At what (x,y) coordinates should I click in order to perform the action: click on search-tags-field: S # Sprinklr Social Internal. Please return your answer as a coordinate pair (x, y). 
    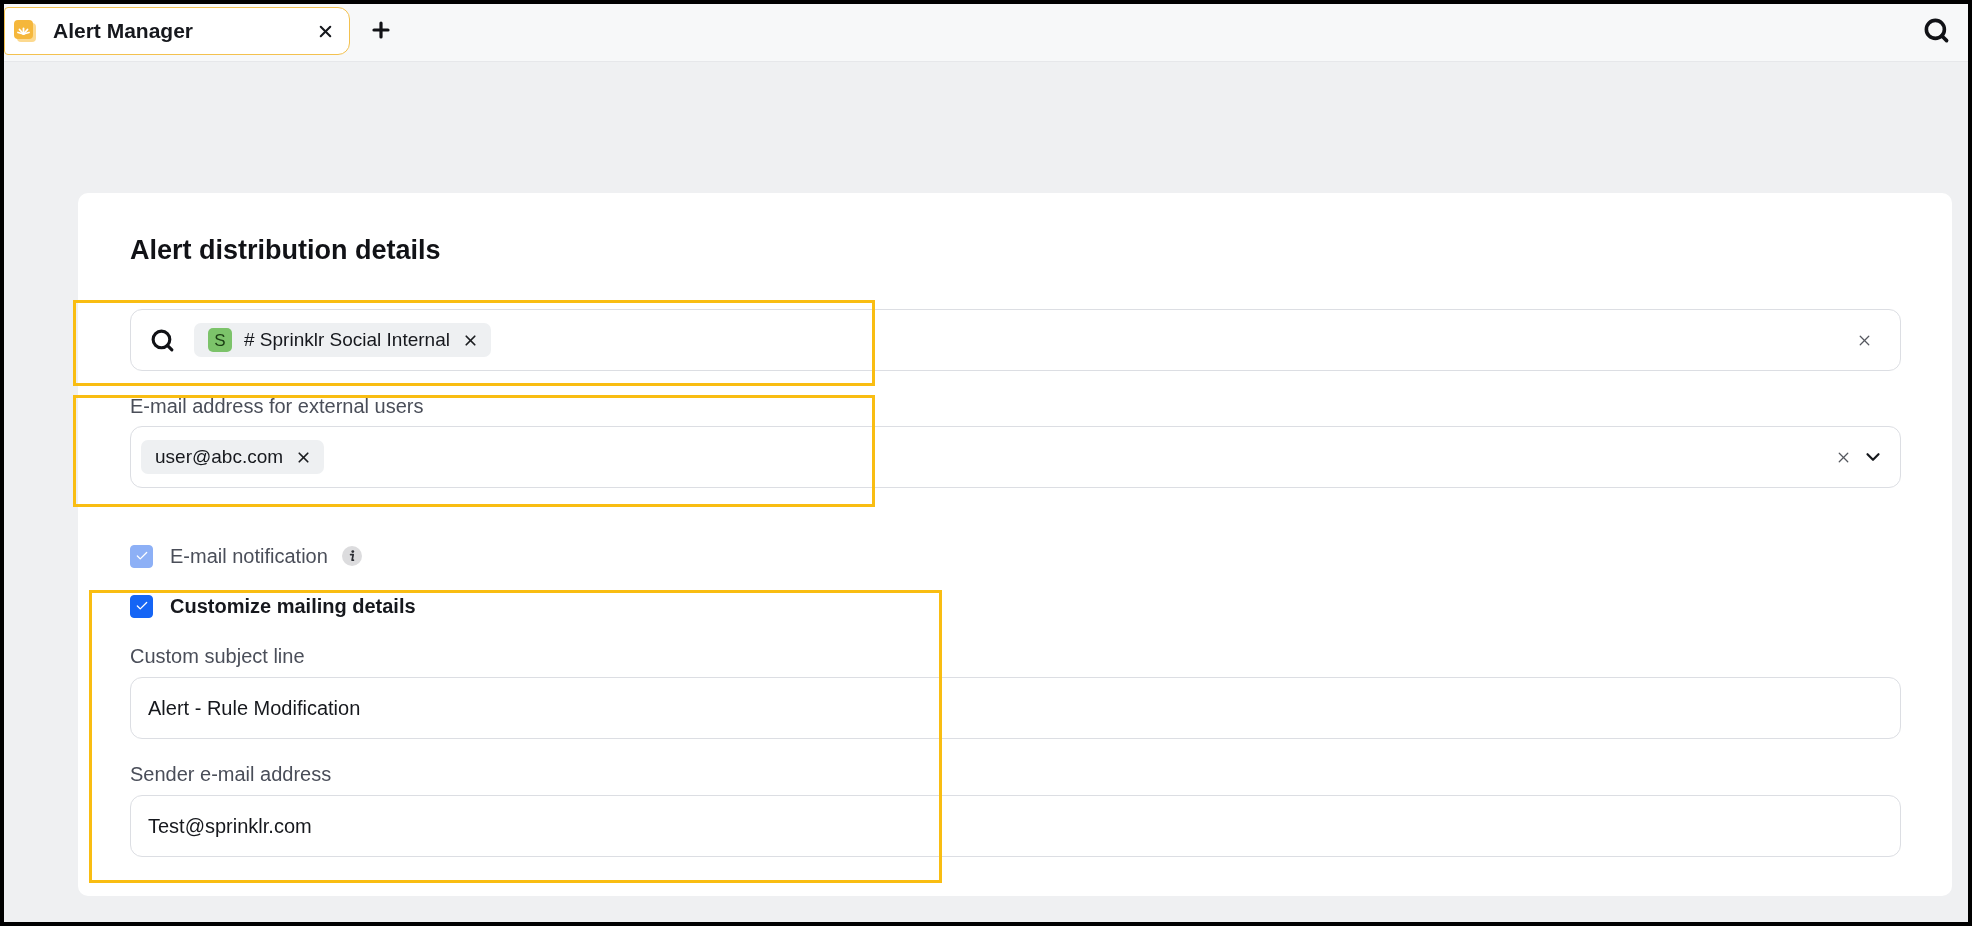
    Looking at the image, I should click on (1015, 340).